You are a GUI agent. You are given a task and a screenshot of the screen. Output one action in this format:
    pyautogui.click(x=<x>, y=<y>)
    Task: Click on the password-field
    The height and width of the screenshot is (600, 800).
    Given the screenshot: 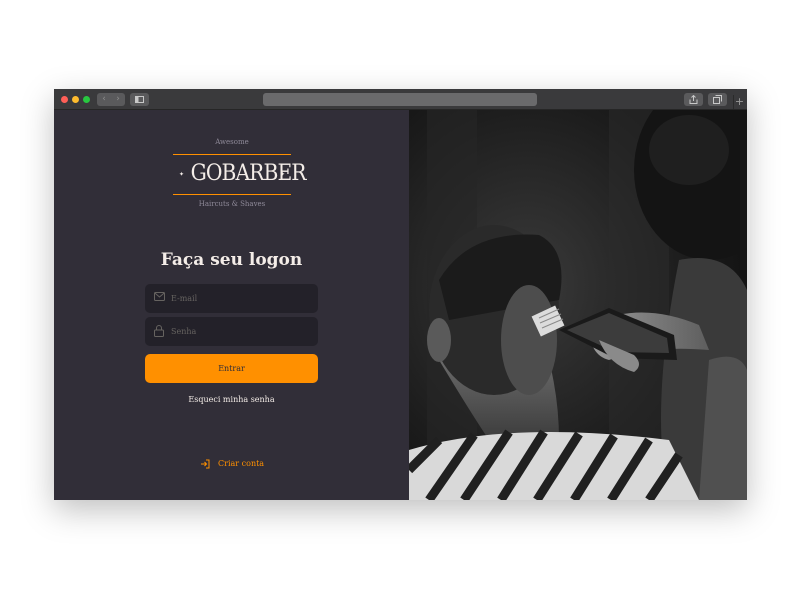 What is the action you would take?
    pyautogui.click(x=231, y=331)
    